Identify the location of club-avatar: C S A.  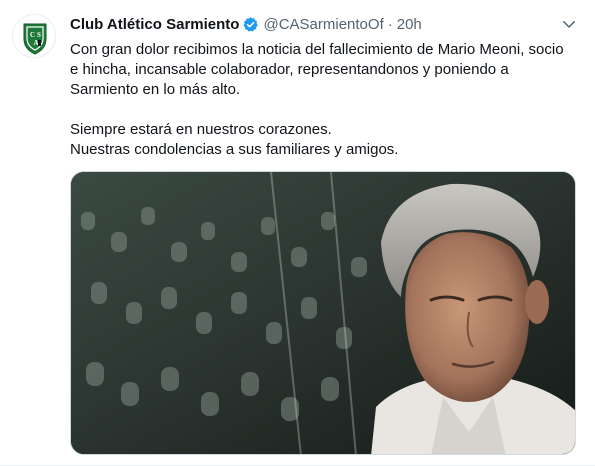
(34, 36).